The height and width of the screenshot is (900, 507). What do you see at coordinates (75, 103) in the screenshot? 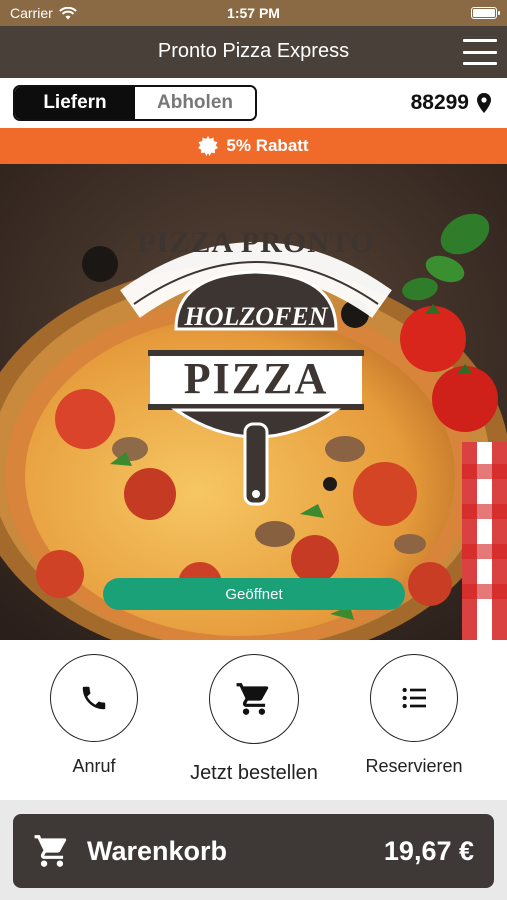
I see `delivery-tab: Liefern` at bounding box center [75, 103].